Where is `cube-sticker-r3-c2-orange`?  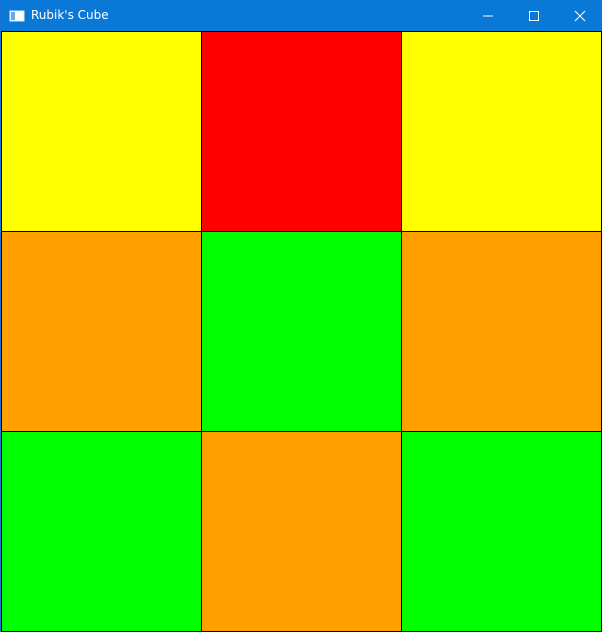
cube-sticker-r3-c2-orange is located at coordinates (302, 532).